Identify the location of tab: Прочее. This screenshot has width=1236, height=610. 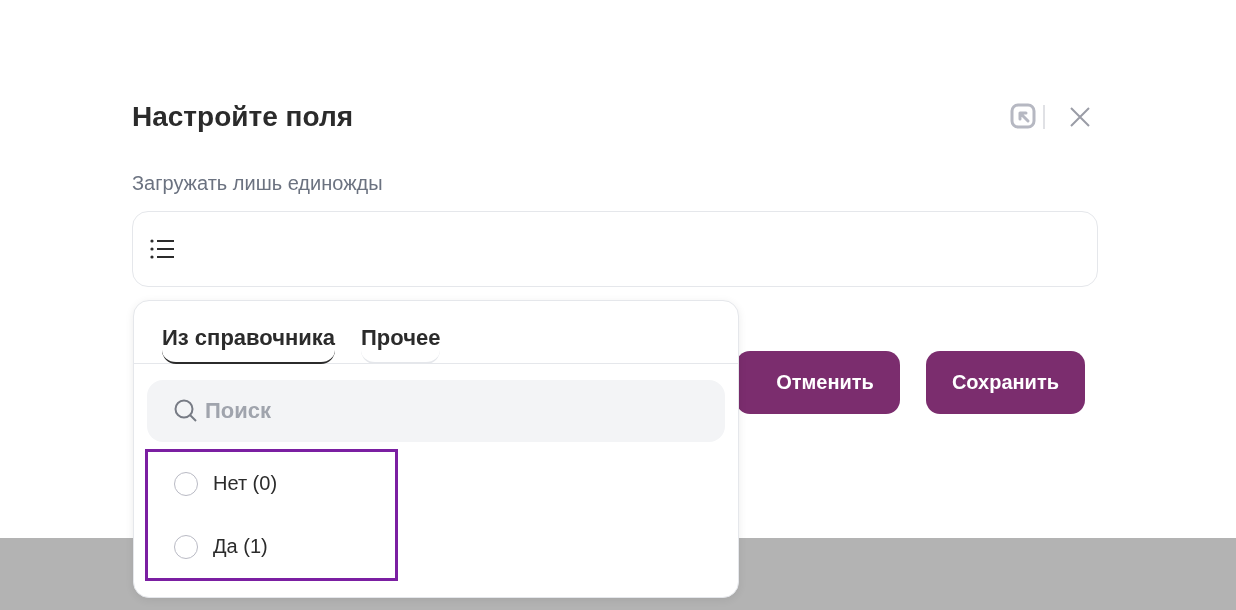
(401, 332).